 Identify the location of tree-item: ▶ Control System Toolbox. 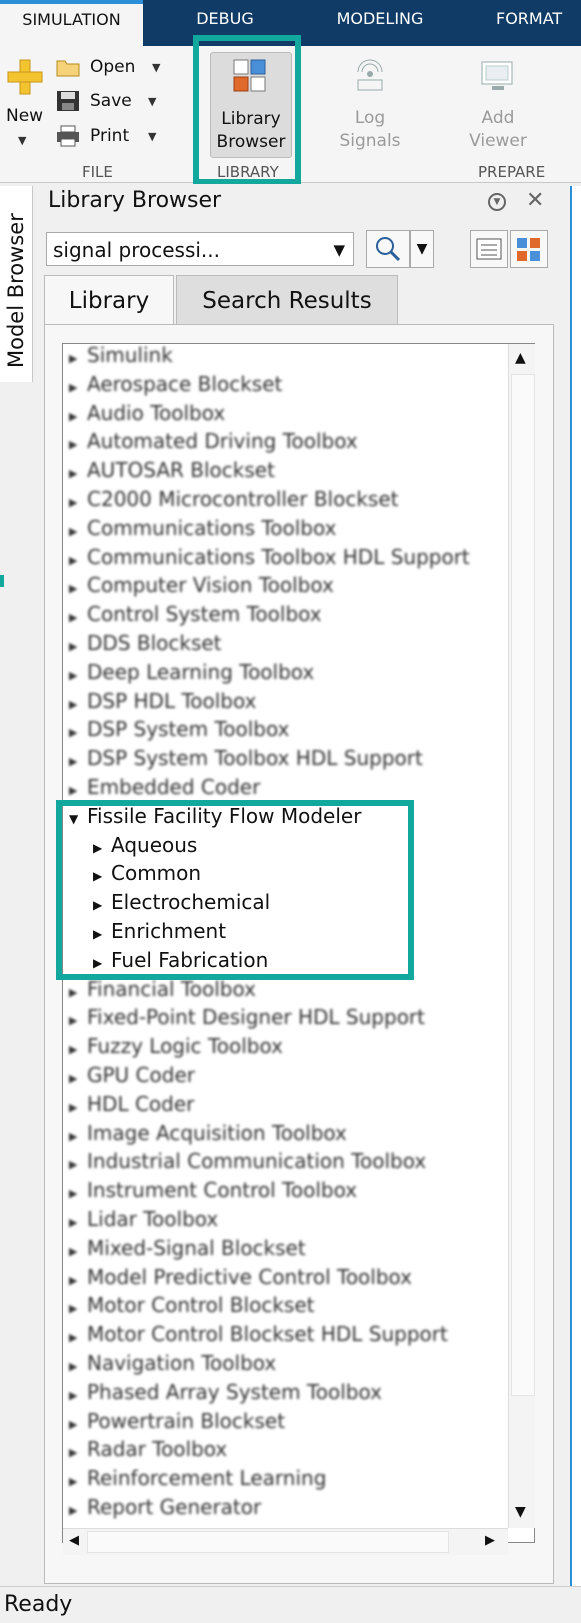
(195, 614).